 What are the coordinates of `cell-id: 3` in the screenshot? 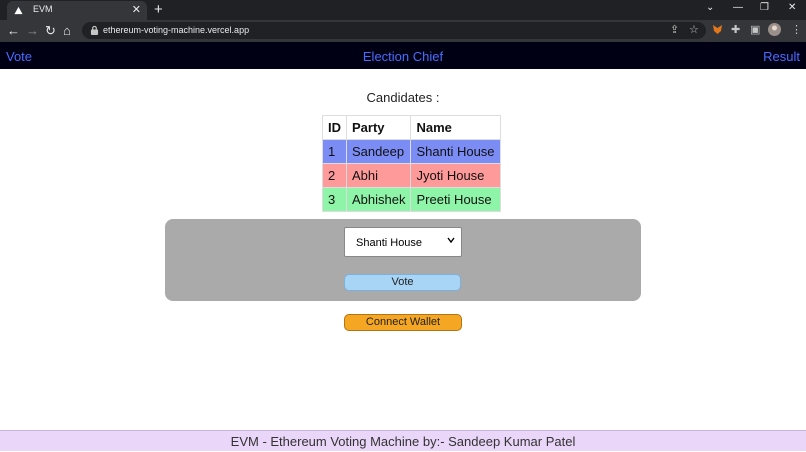 It's located at (334, 199).